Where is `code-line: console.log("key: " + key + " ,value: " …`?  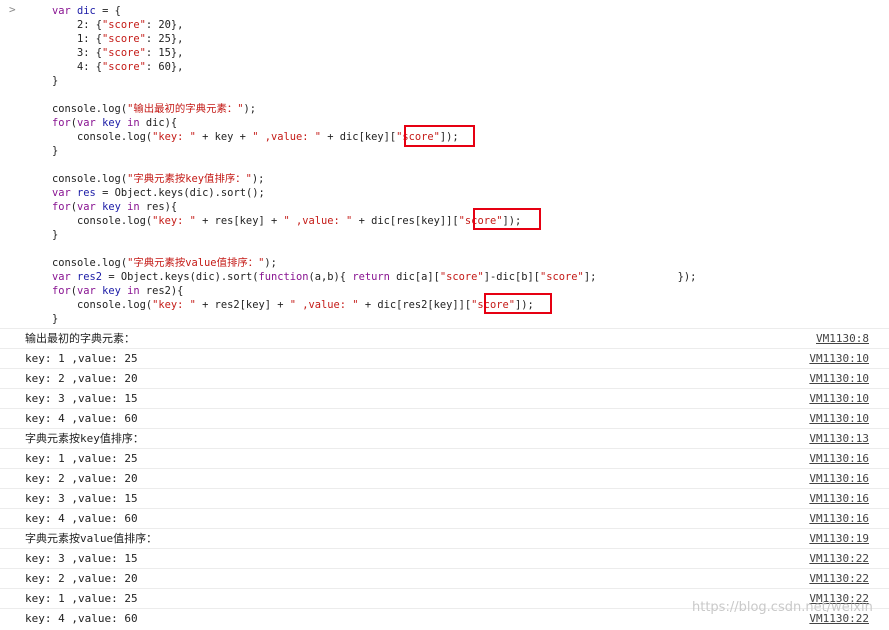 code-line: console.log("key: " + key + " ,value: " … is located at coordinates (255, 137).